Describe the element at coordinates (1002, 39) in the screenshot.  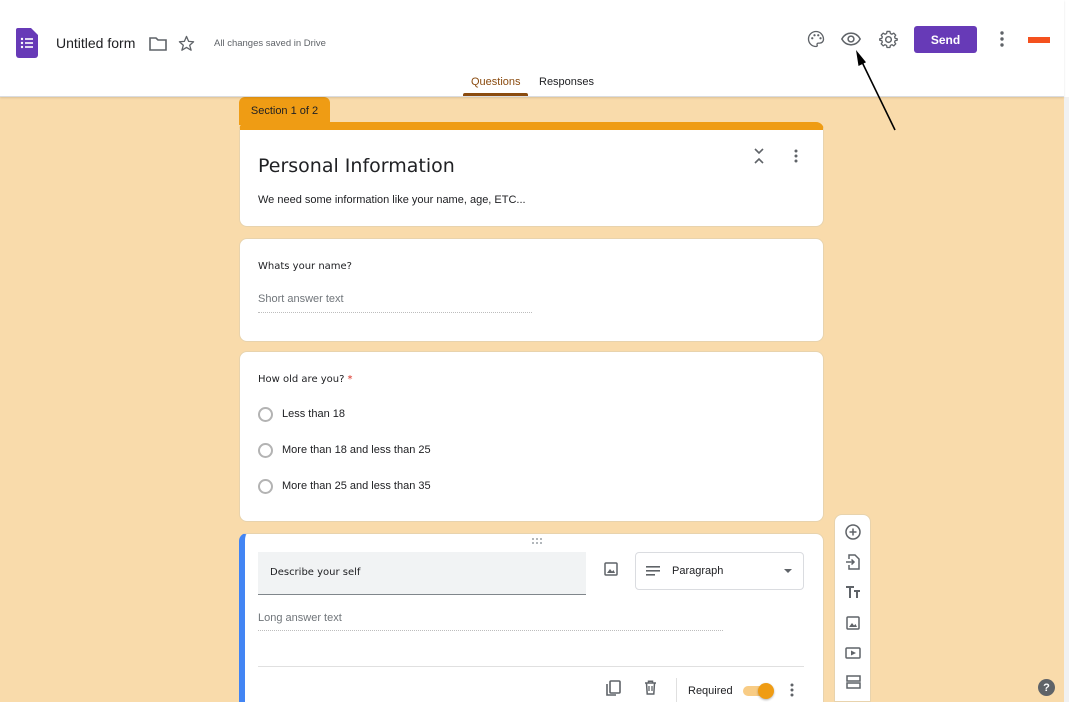
I see `more-vert-icon` at that location.